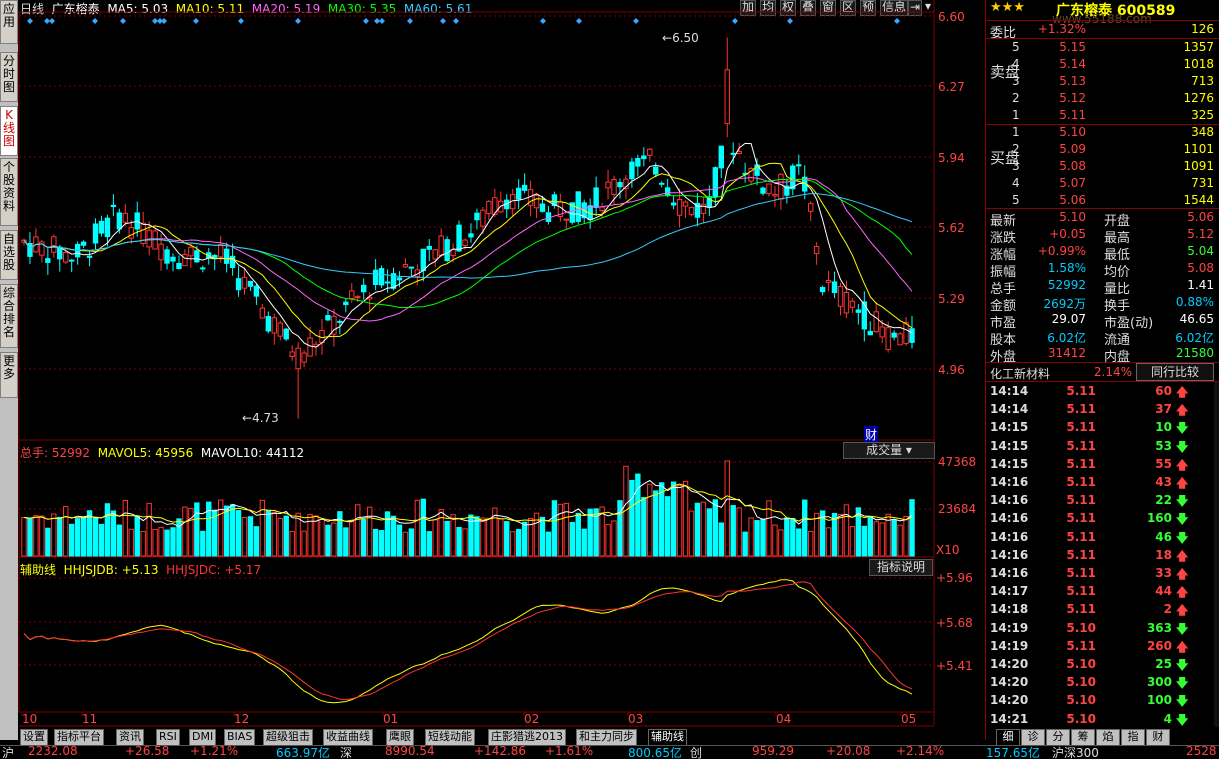  Describe the element at coordinates (1066, 132) in the screenshot. I see `buy-price: 5.10` at that location.